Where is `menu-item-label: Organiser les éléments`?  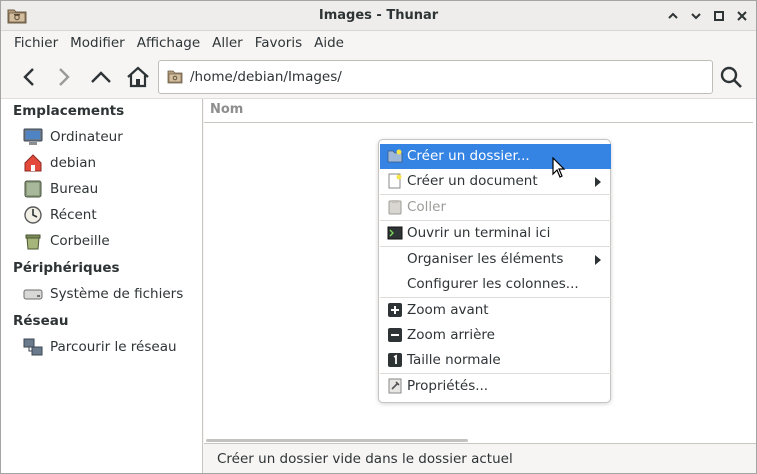 menu-item-label: Organiser les éléments is located at coordinates (485, 259).